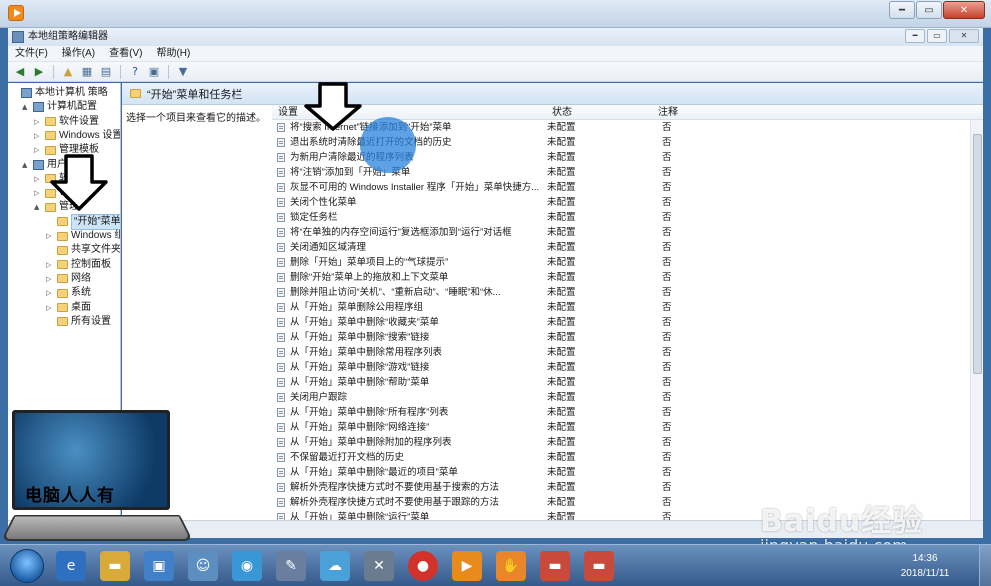 Image resolution: width=991 pixels, height=586 pixels. Describe the element at coordinates (26, 93) in the screenshot. I see `node-icon` at that location.